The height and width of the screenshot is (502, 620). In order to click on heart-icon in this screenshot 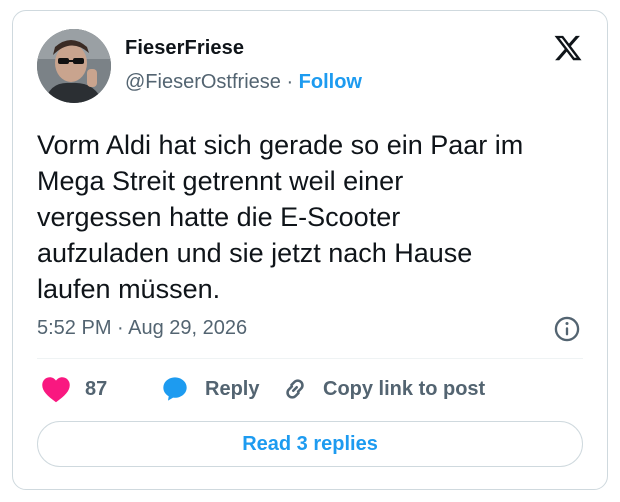, I will do `click(56, 390)`.